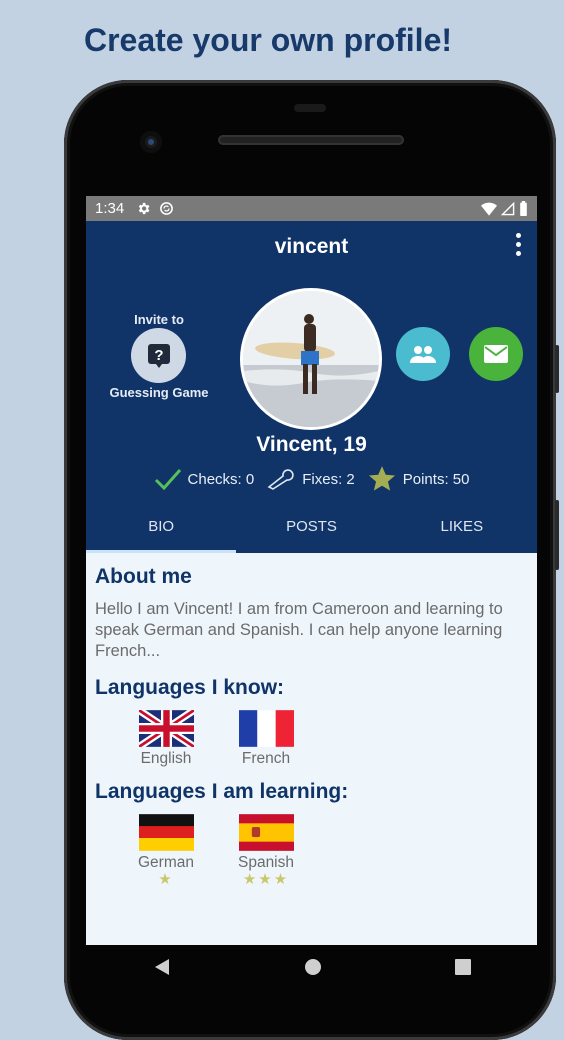 The height and width of the screenshot is (1040, 564). I want to click on app-bar-title: vincent, so click(311, 246).